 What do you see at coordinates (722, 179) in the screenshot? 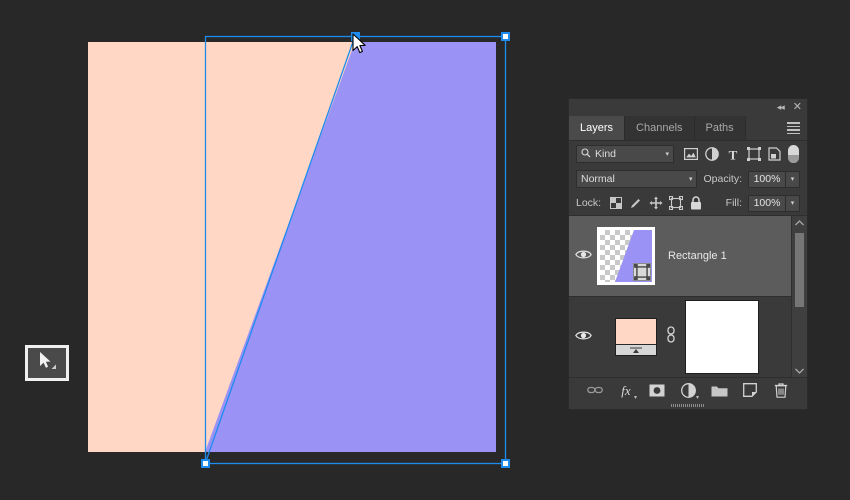
I see `opacity-label: Opacity:` at bounding box center [722, 179].